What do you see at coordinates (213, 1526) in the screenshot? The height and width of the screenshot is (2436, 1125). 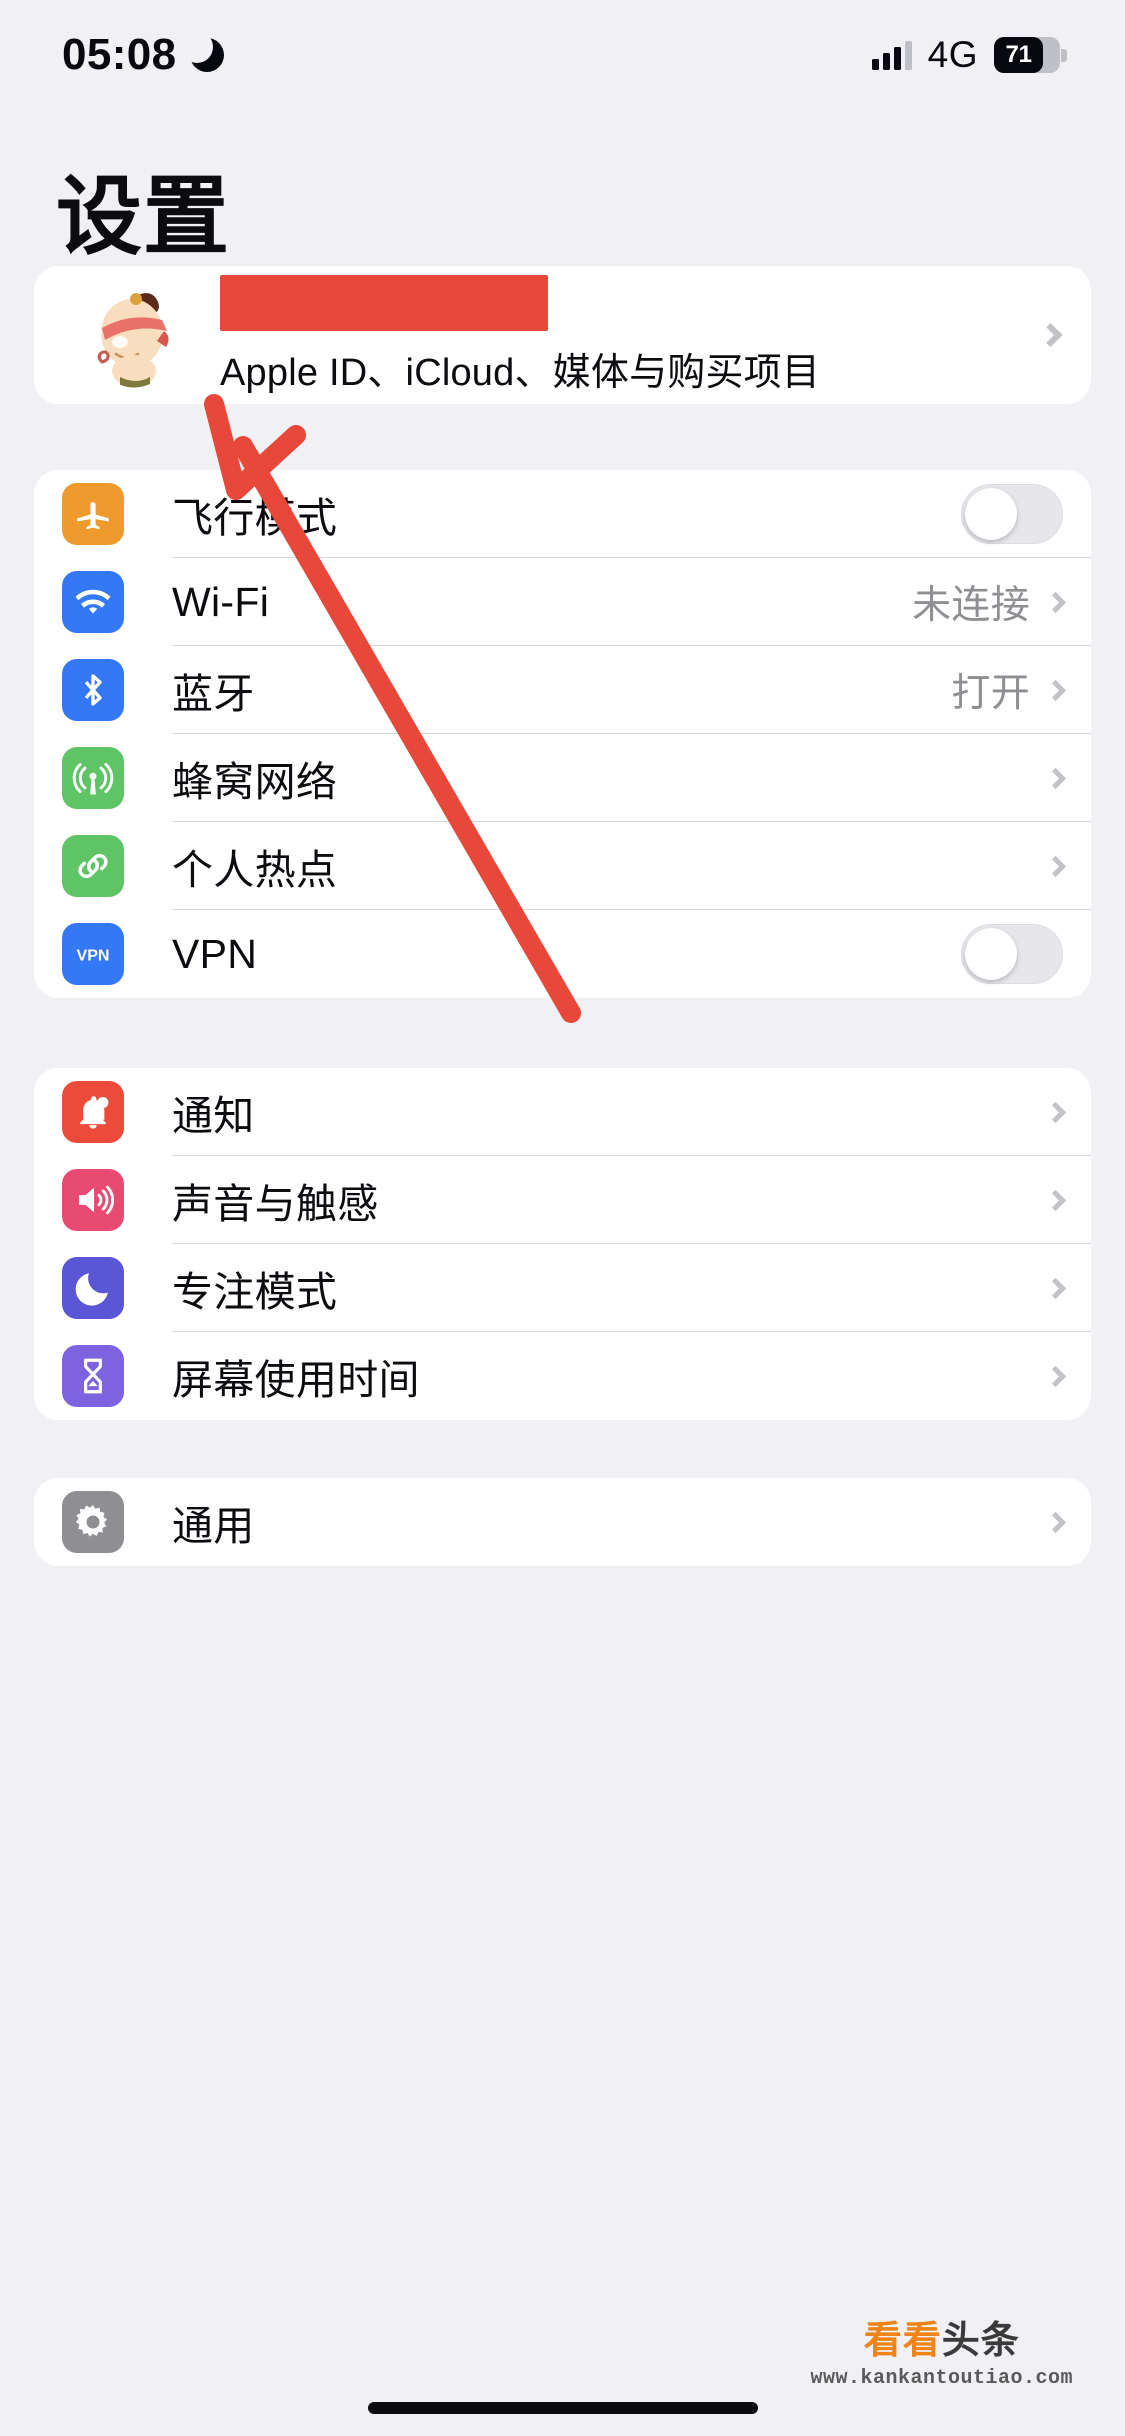 I see `settings-row-label: 通用` at bounding box center [213, 1526].